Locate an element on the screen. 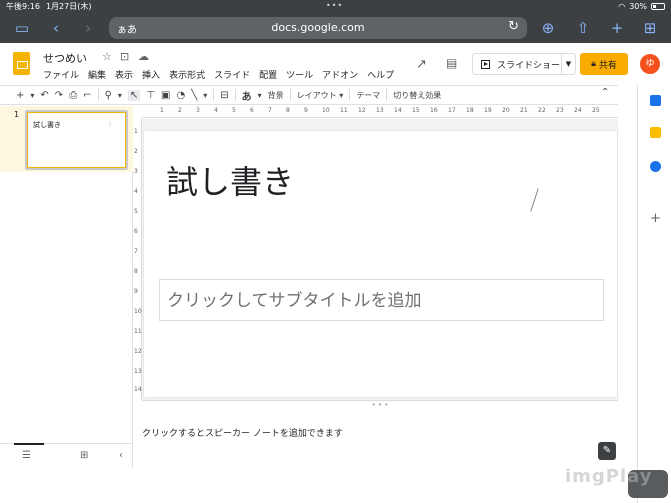 This screenshot has width=671, height=503. share-sheet-icon: ⇧ is located at coordinates (583, 28).